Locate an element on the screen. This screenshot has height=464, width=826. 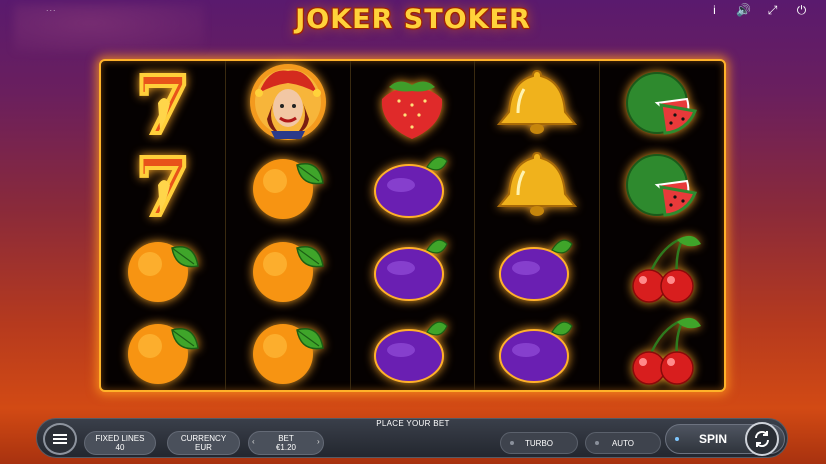
fullscreen-icon: ⤢ is located at coordinates (772, 10).